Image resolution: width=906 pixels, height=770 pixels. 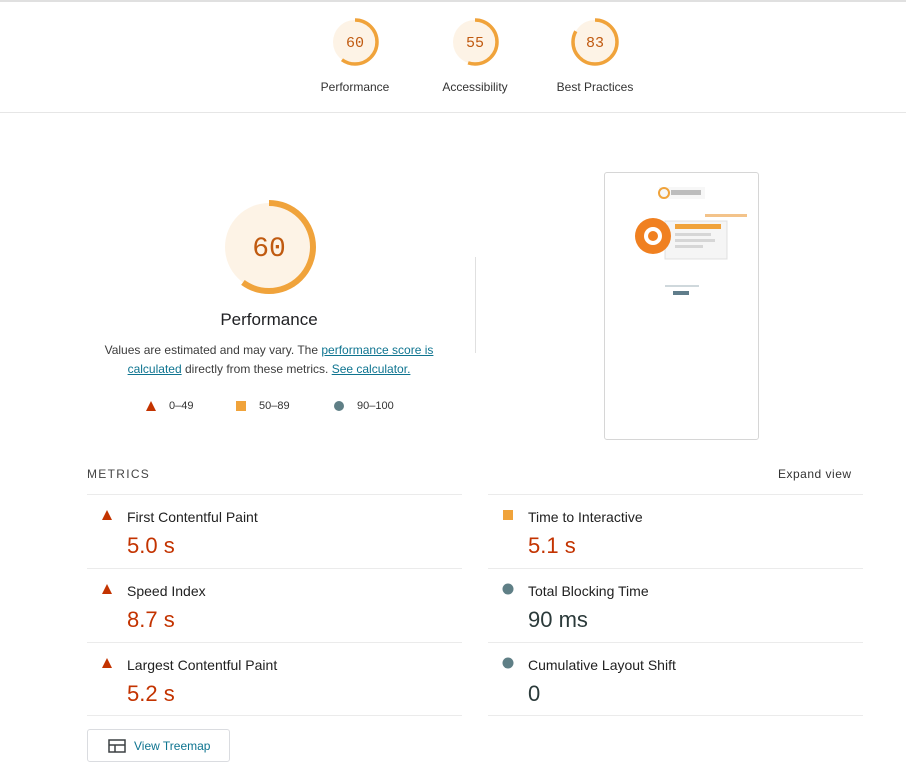 I want to click on legend-high-label: 90–100, so click(x=375, y=406).